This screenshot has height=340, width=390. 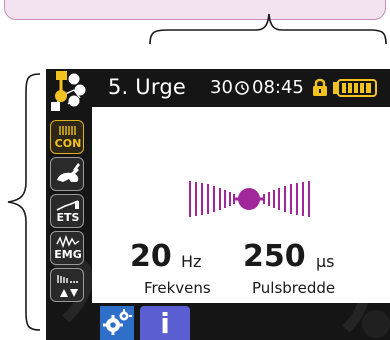 I want to click on top-curly-bracket, so click(x=268, y=29).